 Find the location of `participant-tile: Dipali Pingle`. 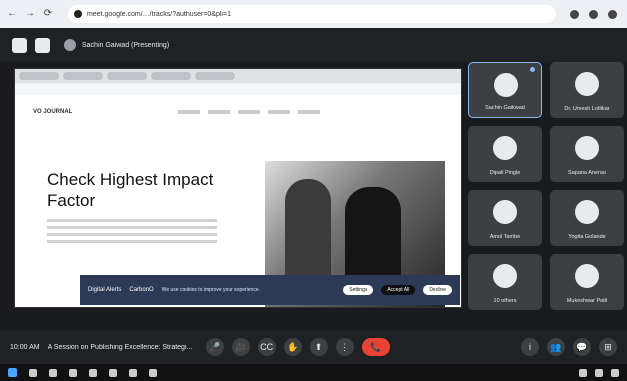

participant-tile: Dipali Pingle is located at coordinates (505, 154).